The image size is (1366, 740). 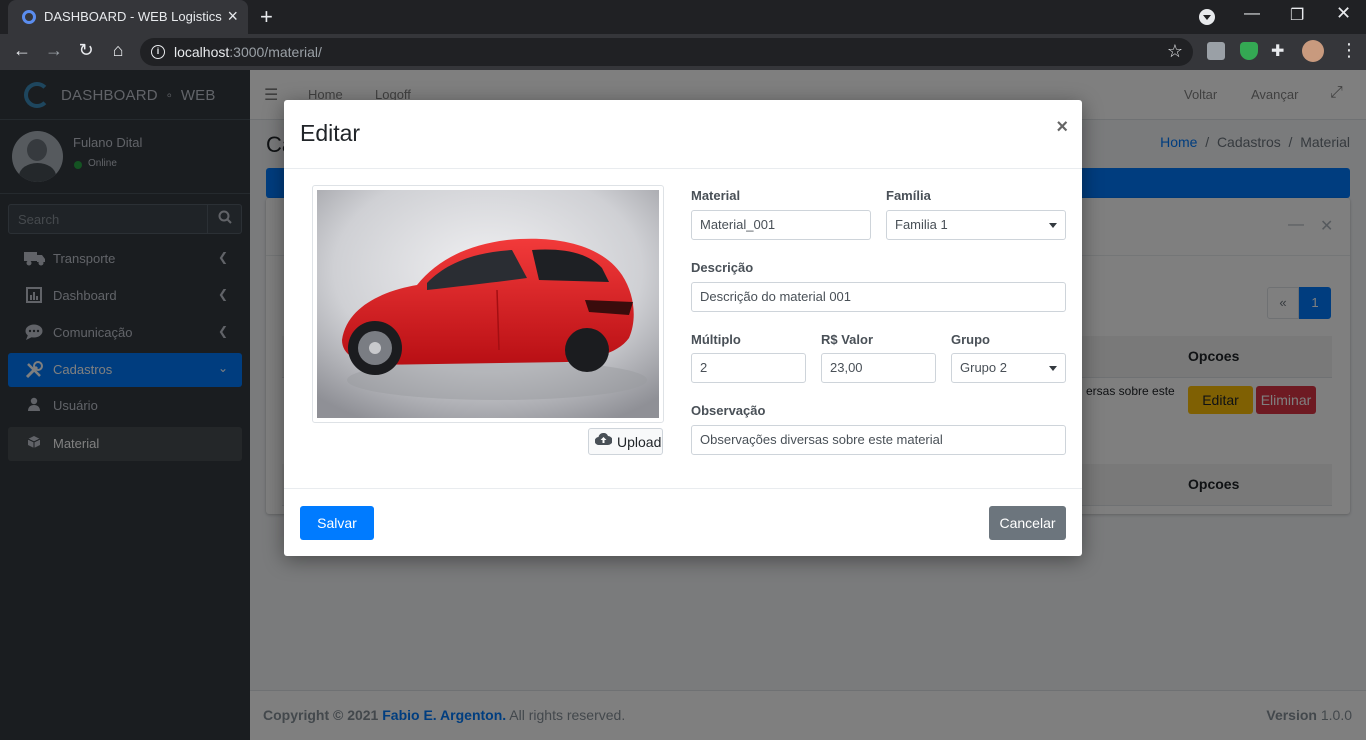 What do you see at coordinates (683, 522) in the screenshot?
I see `modal-footer: Salvar Cancelar` at bounding box center [683, 522].